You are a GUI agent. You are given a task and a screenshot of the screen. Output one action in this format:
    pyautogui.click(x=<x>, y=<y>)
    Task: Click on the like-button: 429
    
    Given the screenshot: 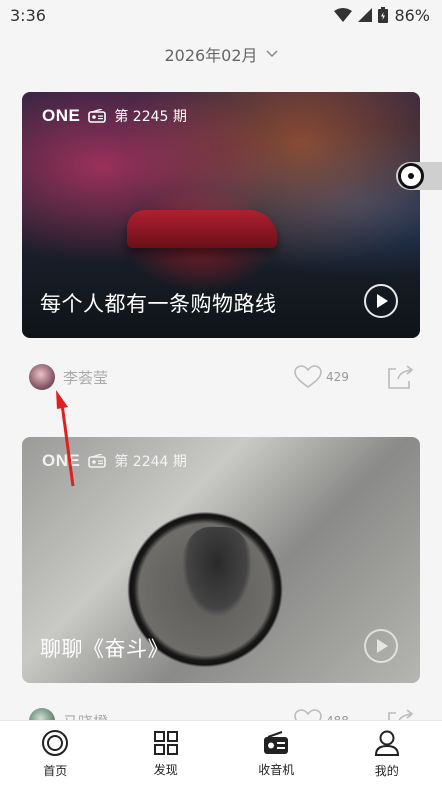 What is the action you would take?
    pyautogui.click(x=321, y=377)
    